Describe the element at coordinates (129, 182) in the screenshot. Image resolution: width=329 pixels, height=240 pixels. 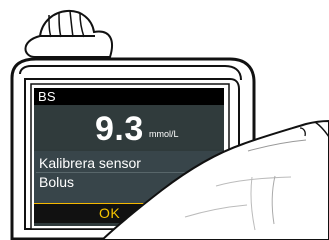
I see `menu-item-bolus: Bolus` at that location.